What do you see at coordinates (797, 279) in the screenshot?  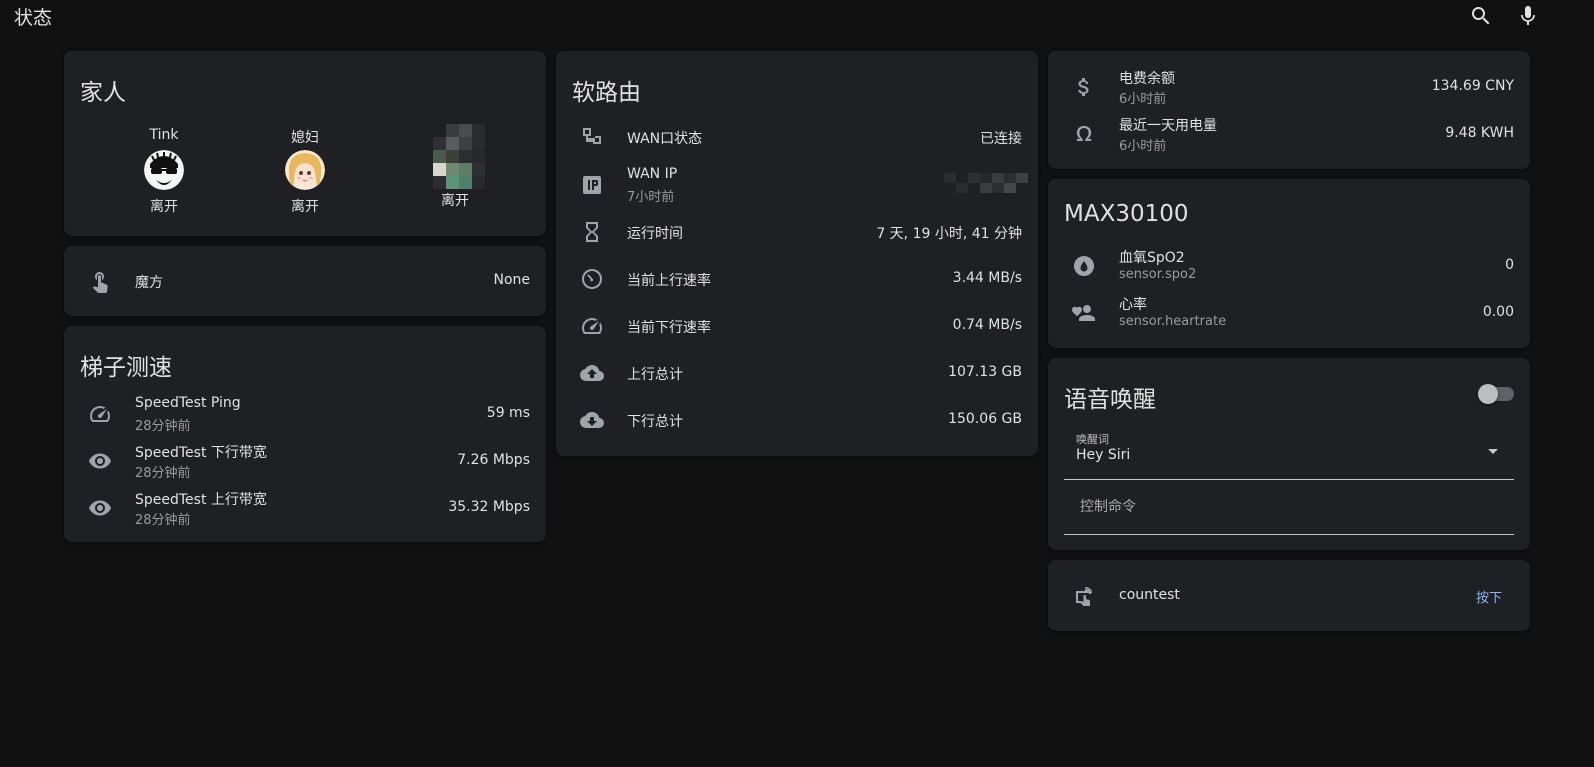 I see `router-upload-rate-row: 当前上行速率 3.44 MB/s` at bounding box center [797, 279].